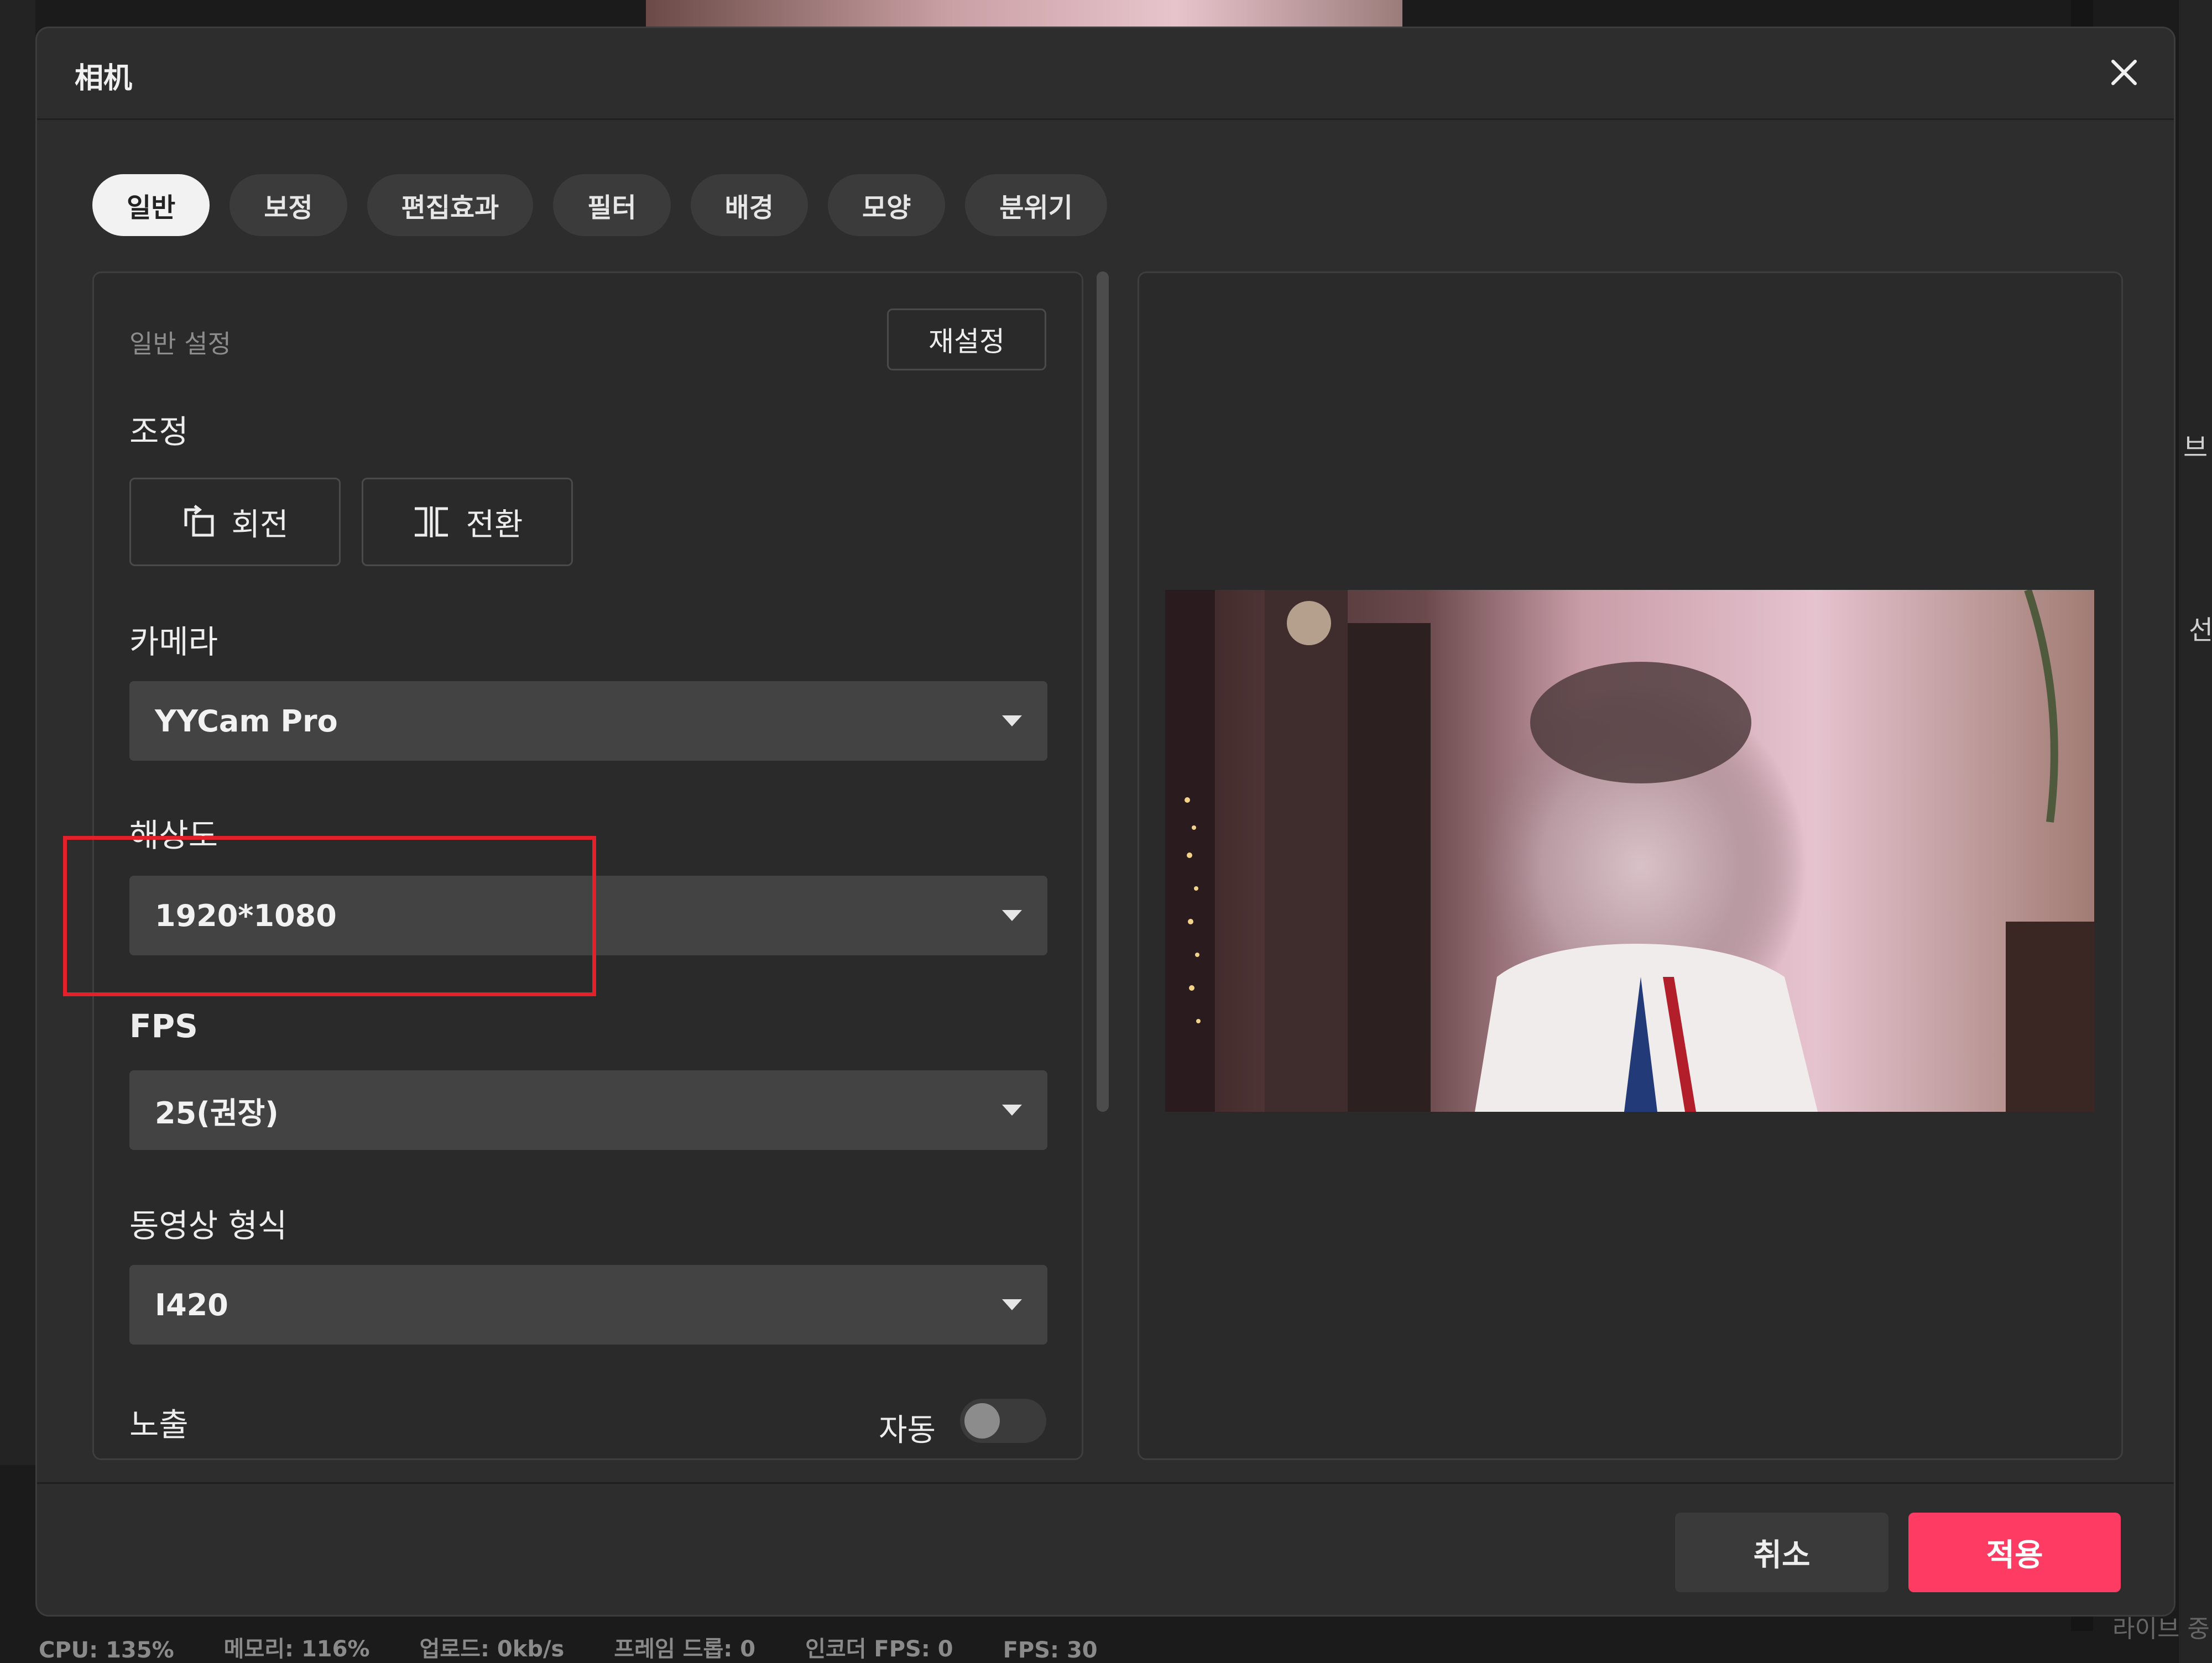 This screenshot has width=2212, height=1663. What do you see at coordinates (982, 1421) in the screenshot?
I see `toggle-knob` at bounding box center [982, 1421].